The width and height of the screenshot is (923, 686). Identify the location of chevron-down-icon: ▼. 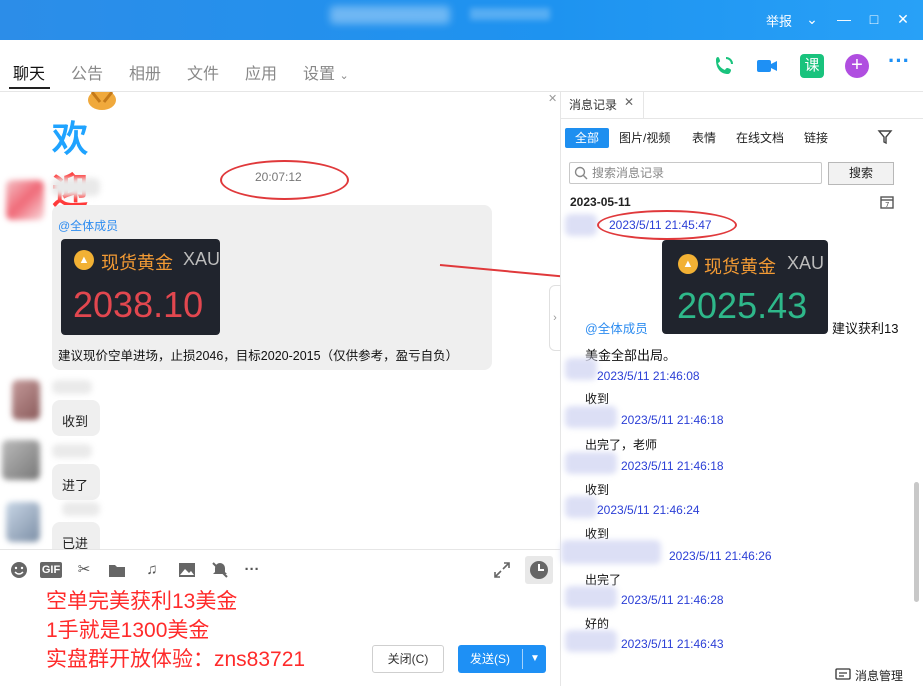
(535, 659).